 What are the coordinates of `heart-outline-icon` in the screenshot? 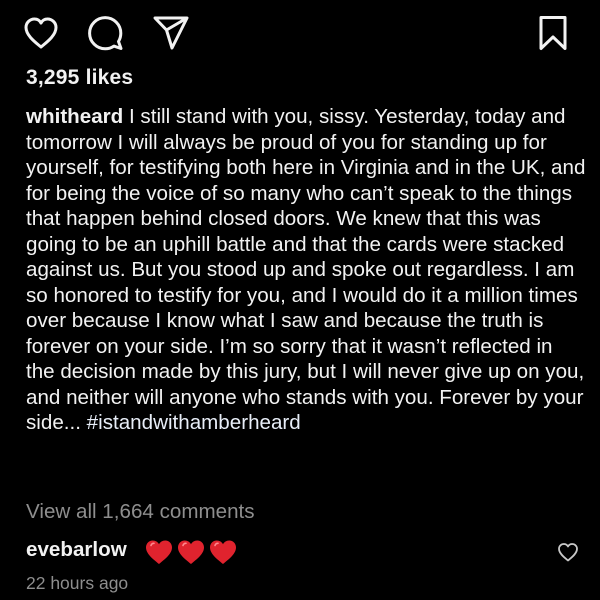 It's located at (41, 33).